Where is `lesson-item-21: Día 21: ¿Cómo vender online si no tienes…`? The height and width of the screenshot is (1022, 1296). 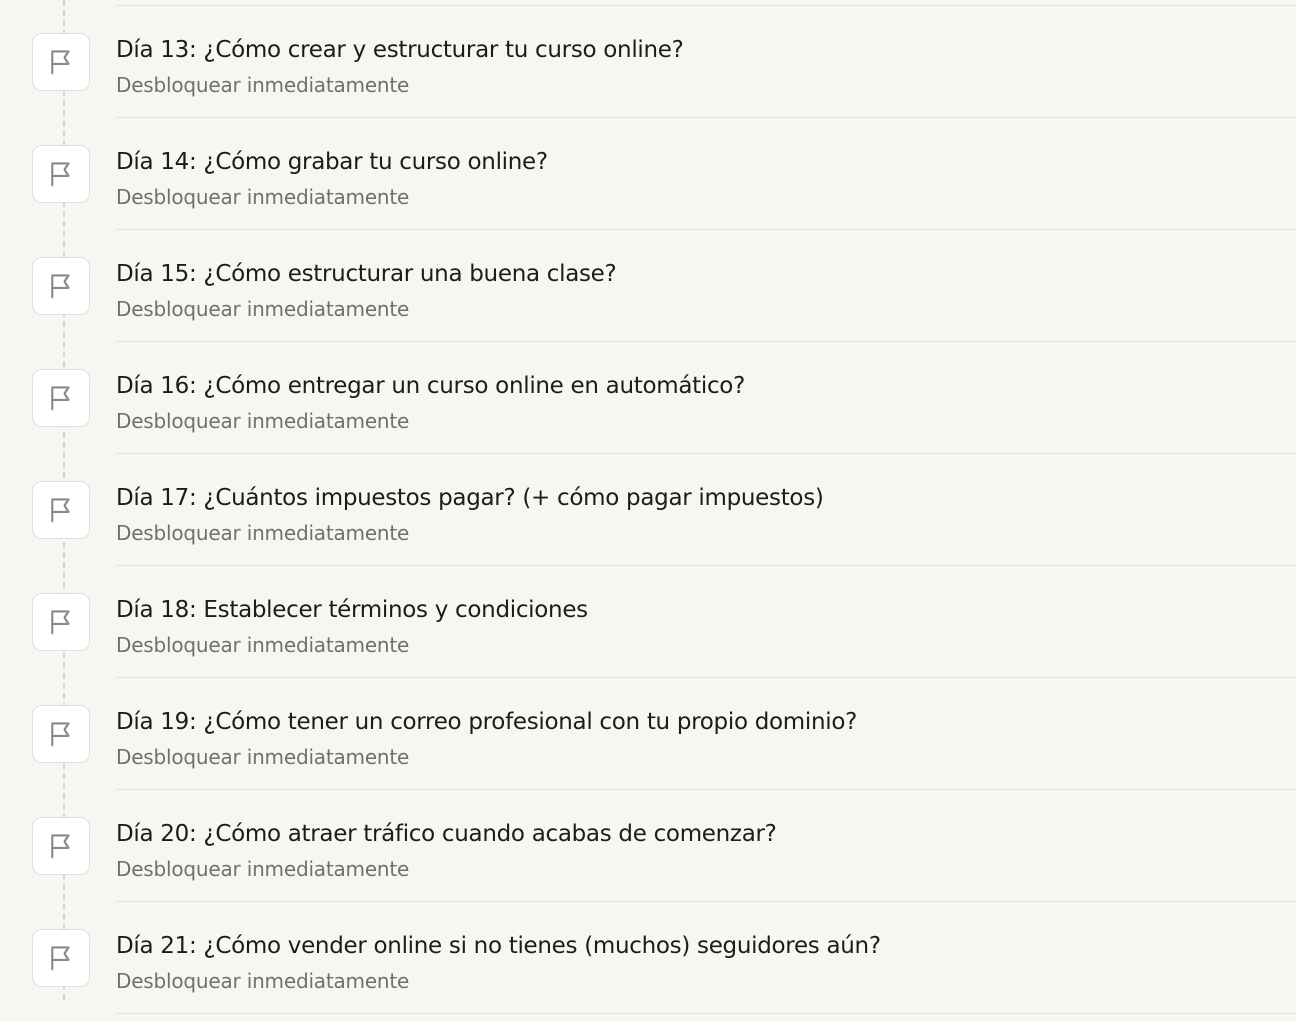
lesson-item-21: Día 21: ¿Cómo vender online si no tienes… is located at coordinates (648, 958).